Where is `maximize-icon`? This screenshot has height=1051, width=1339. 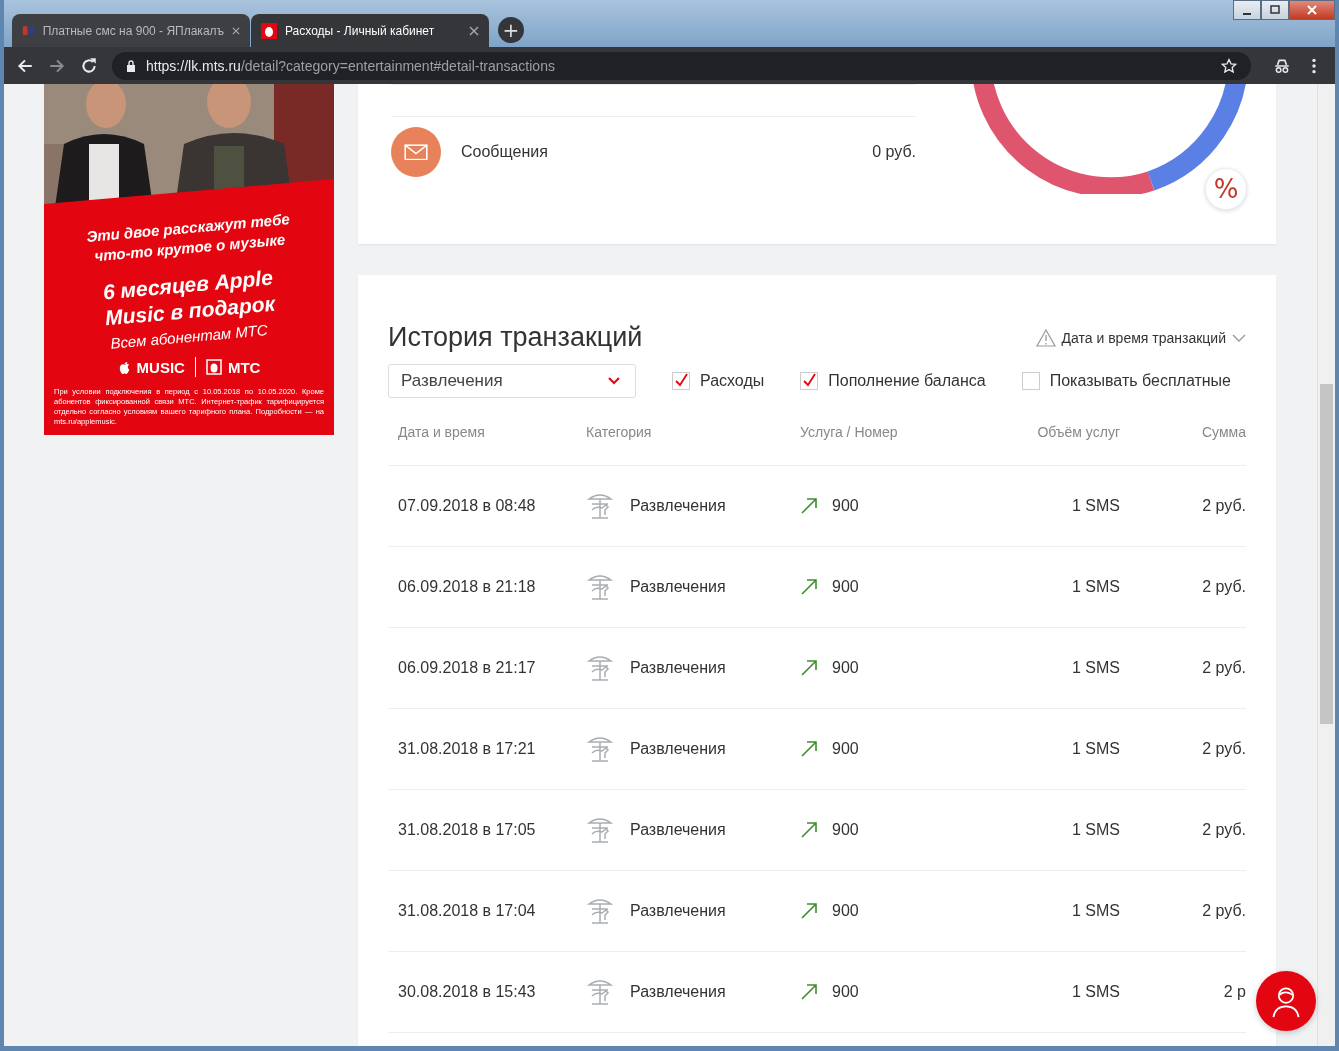
maximize-icon is located at coordinates (1275, 10).